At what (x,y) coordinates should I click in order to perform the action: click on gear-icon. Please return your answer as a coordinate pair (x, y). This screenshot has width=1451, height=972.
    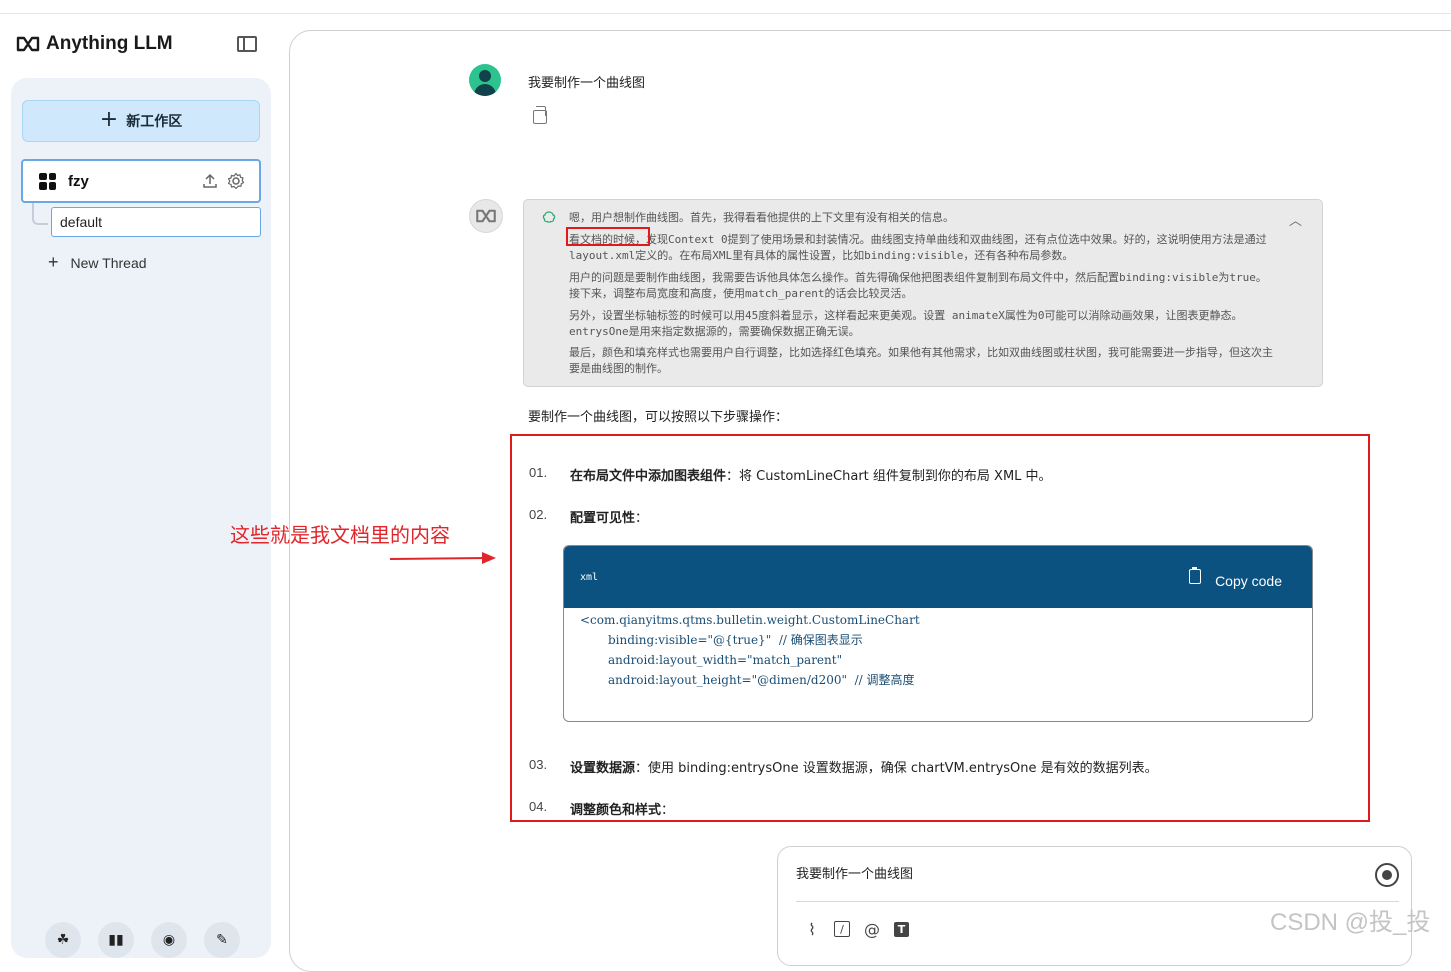
    Looking at the image, I should click on (236, 181).